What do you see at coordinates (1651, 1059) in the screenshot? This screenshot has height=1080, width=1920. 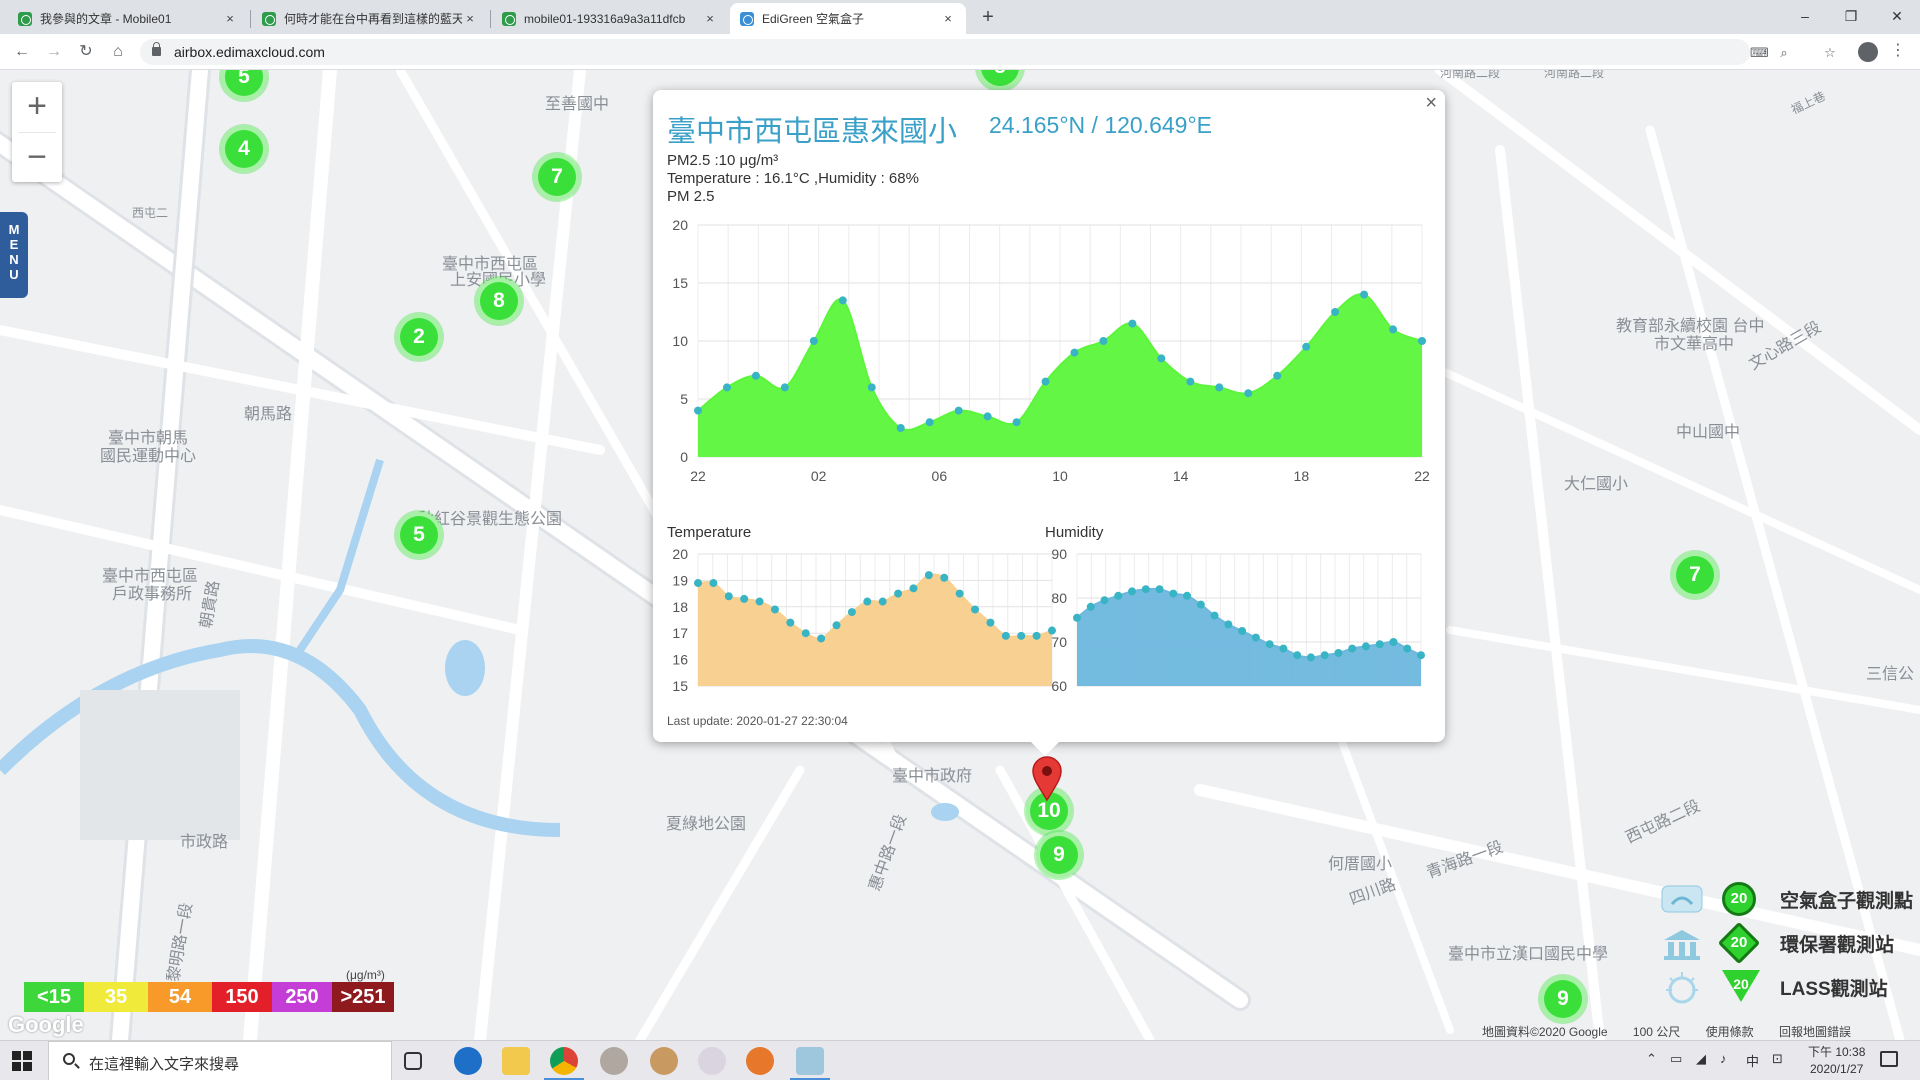 I see `tray-chevron-icon: ⌃` at bounding box center [1651, 1059].